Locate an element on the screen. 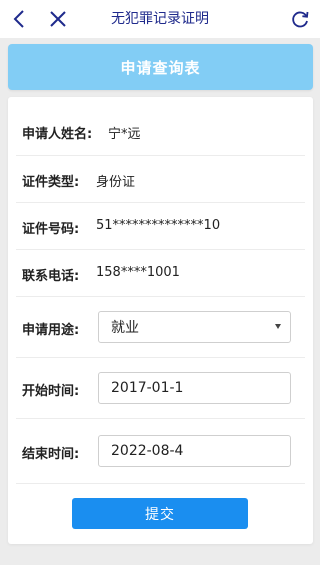 This screenshot has width=320, height=565. id-type-row: 证件类型: 身份证 is located at coordinates (160, 179).